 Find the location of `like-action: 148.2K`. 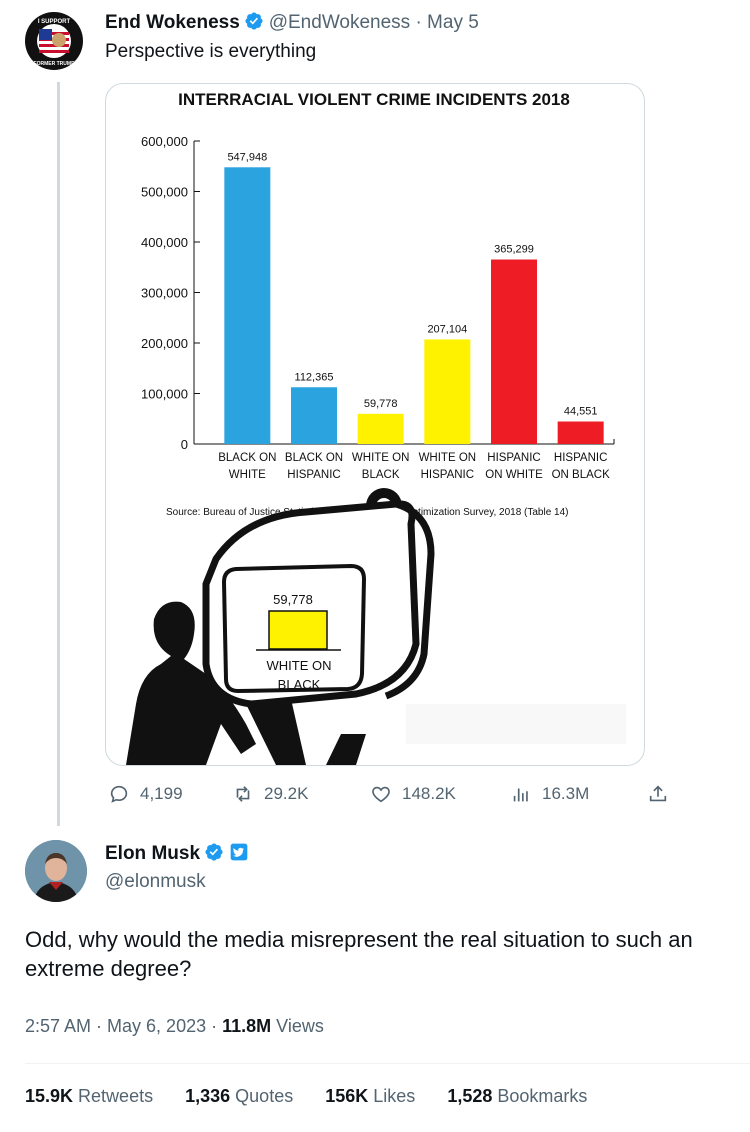

like-action: 148.2K is located at coordinates (413, 794).